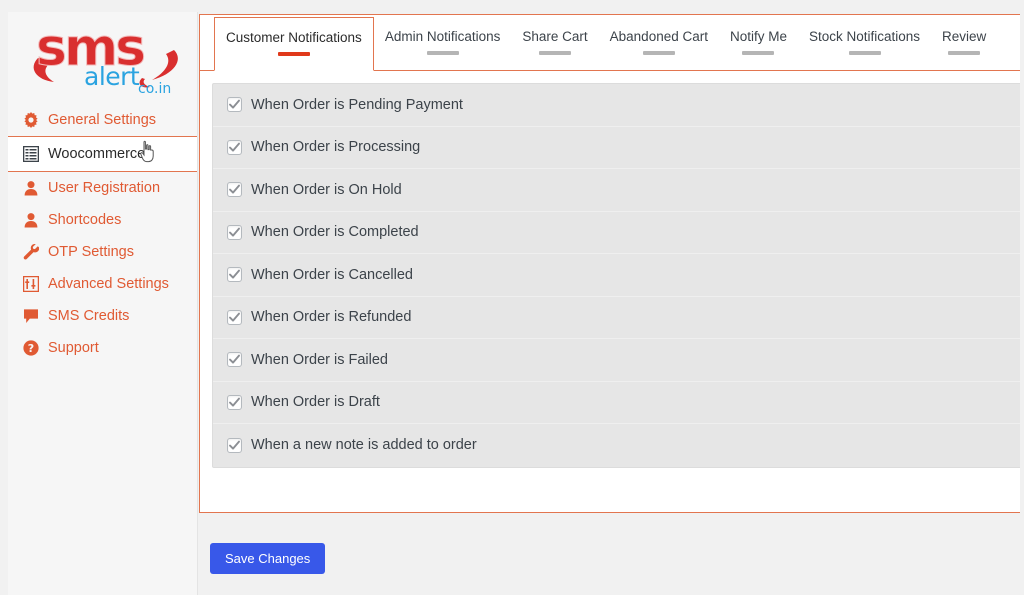 This screenshot has width=1024, height=595. I want to click on sidebar-item-label: General Settings, so click(102, 120).